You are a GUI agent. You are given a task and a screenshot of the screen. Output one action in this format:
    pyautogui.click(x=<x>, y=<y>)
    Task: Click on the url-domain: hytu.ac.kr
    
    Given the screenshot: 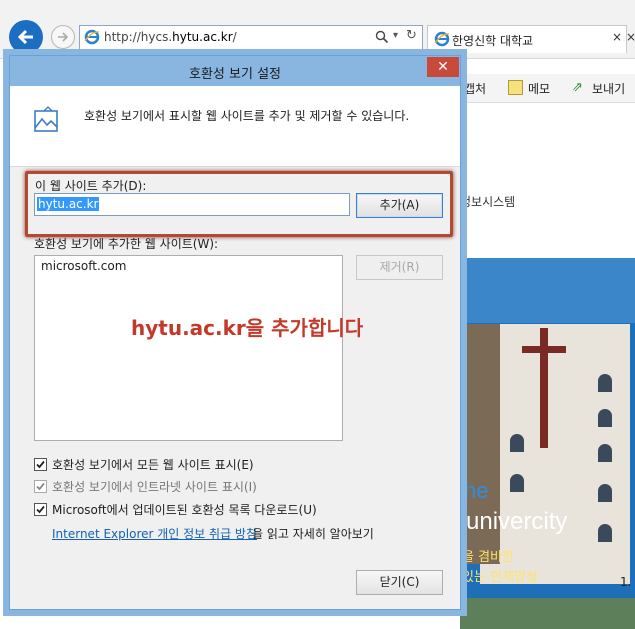 What is the action you would take?
    pyautogui.click(x=202, y=37)
    